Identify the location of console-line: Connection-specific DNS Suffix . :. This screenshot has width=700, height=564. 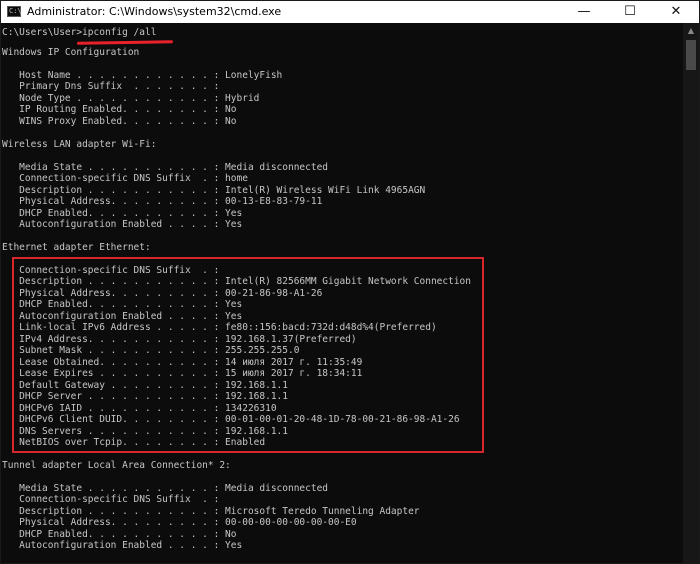
(111, 499).